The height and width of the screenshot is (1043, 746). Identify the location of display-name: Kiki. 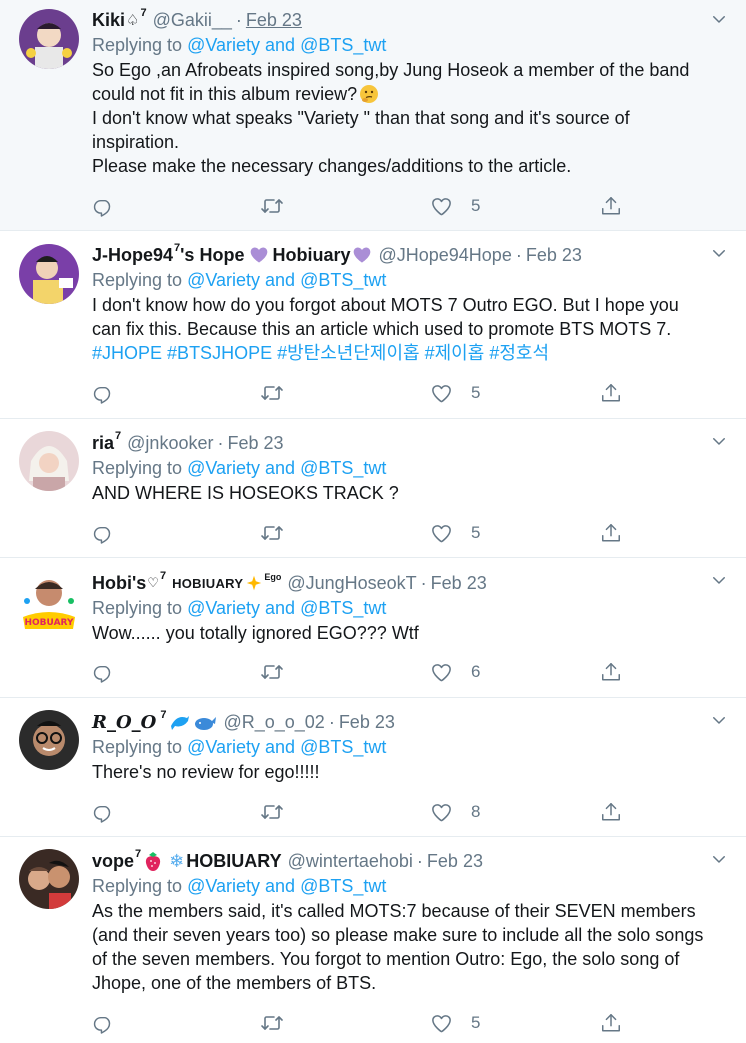
(108, 20).